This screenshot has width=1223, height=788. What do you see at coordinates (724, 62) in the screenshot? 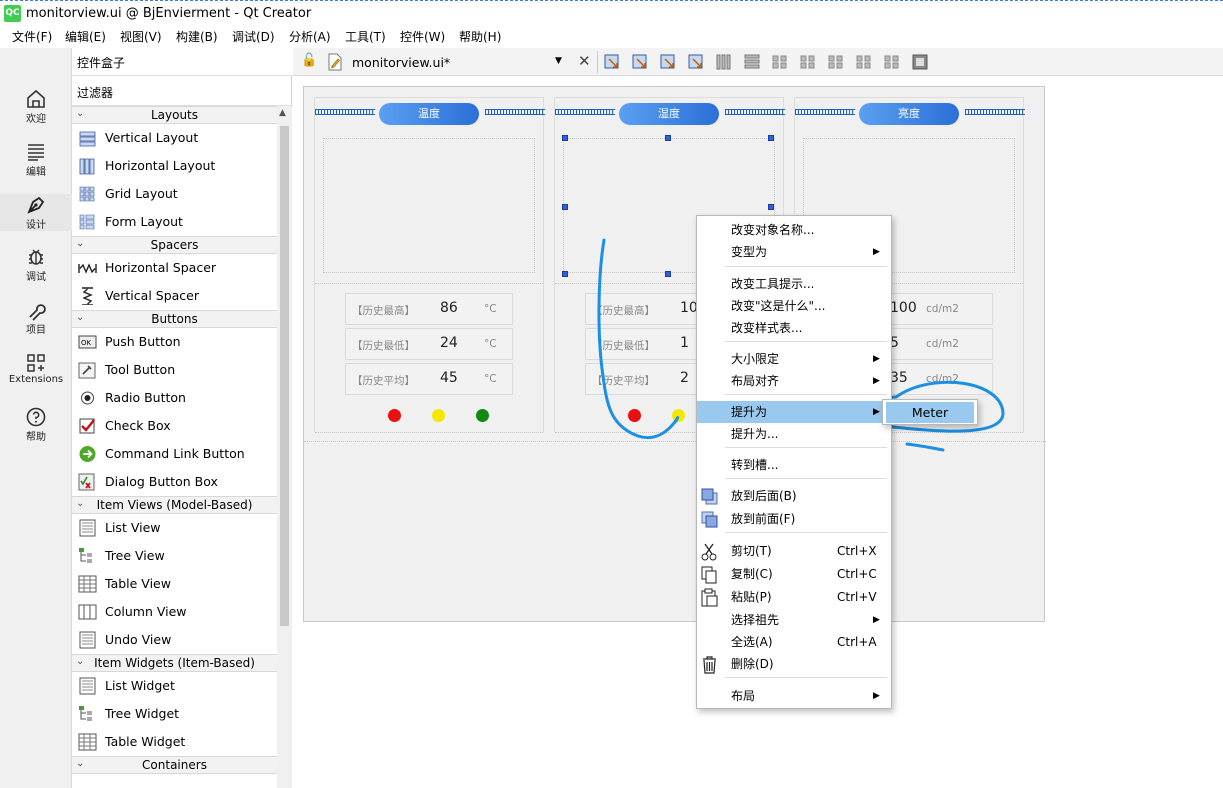
I see `lay-out-horizontally-icon` at bounding box center [724, 62].